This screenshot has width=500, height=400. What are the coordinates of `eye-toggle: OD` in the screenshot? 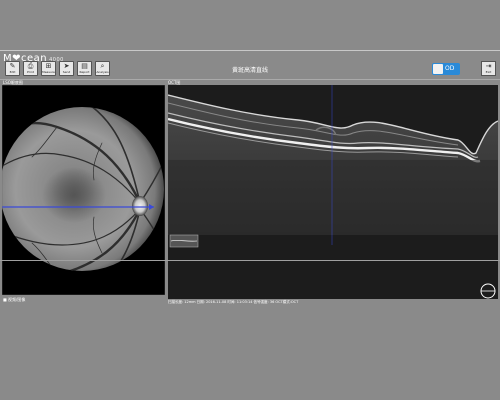 It's located at (446, 69).